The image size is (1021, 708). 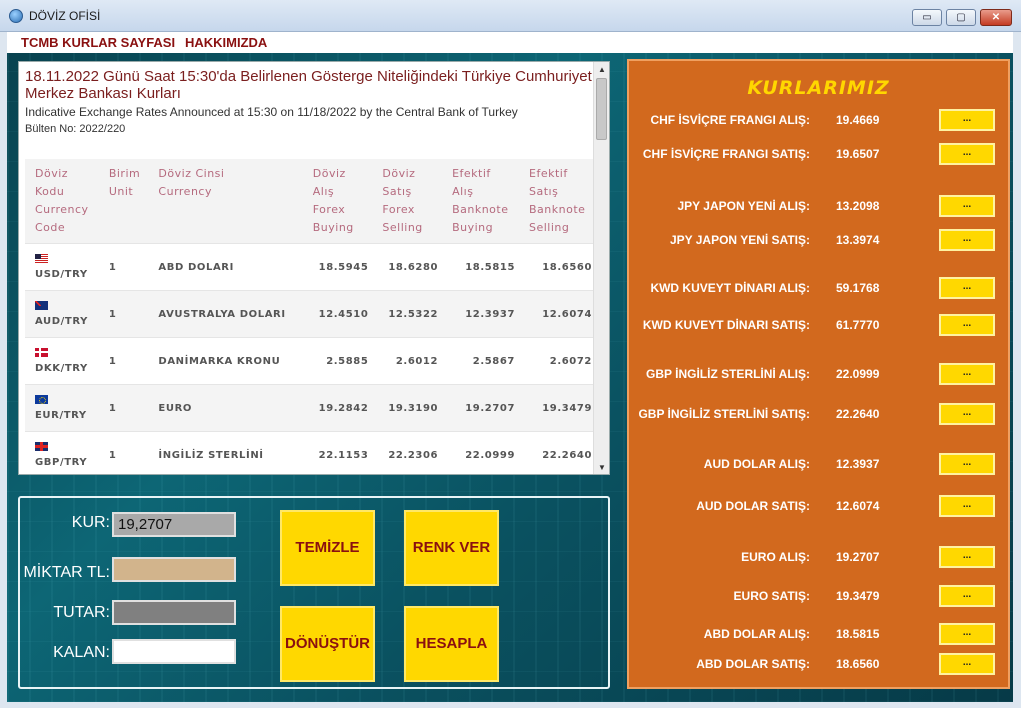 I want to click on renk-ver-button: RENK VER, so click(x=451, y=548).